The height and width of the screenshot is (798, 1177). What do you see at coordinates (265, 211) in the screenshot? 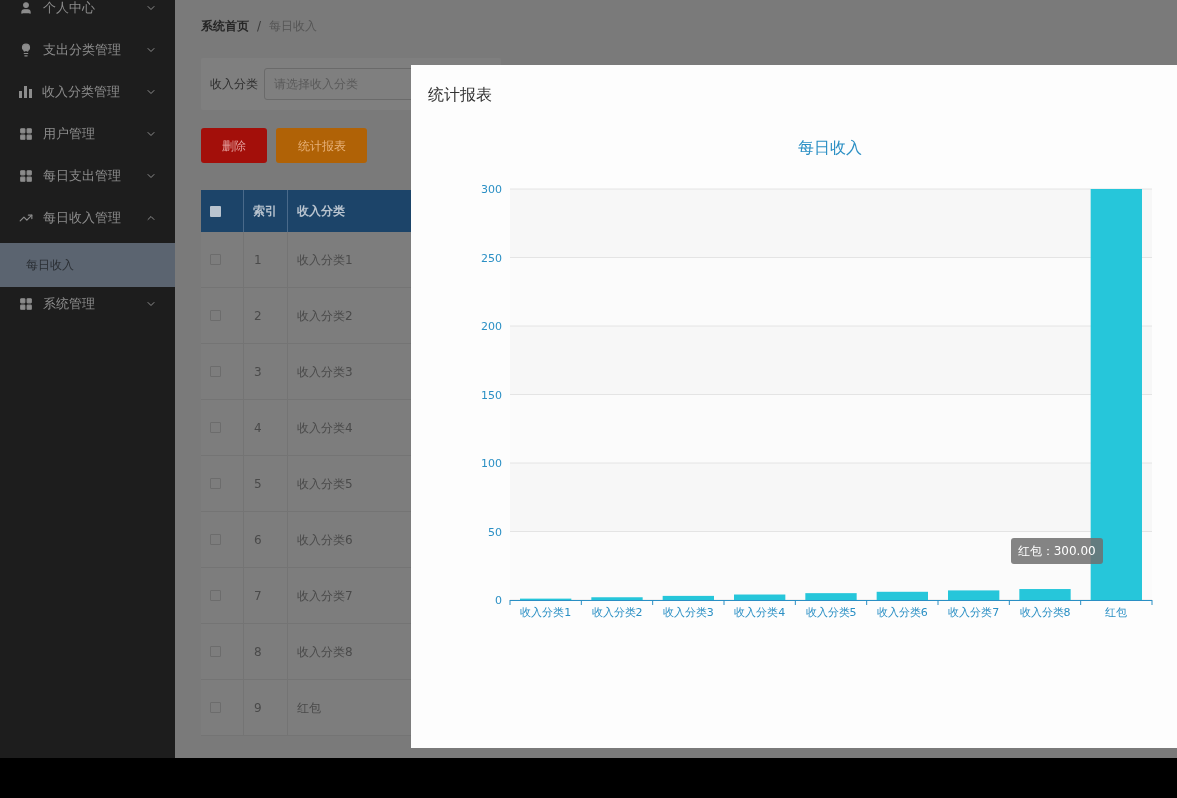
I see `column-header: 索引` at bounding box center [265, 211].